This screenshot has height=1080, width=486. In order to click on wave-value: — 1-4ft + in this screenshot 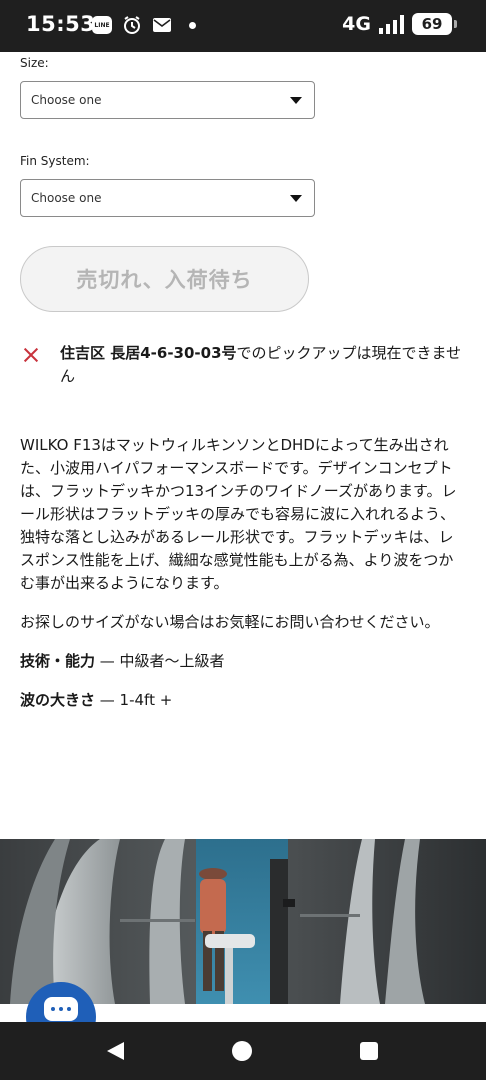, I will do `click(134, 700)`.